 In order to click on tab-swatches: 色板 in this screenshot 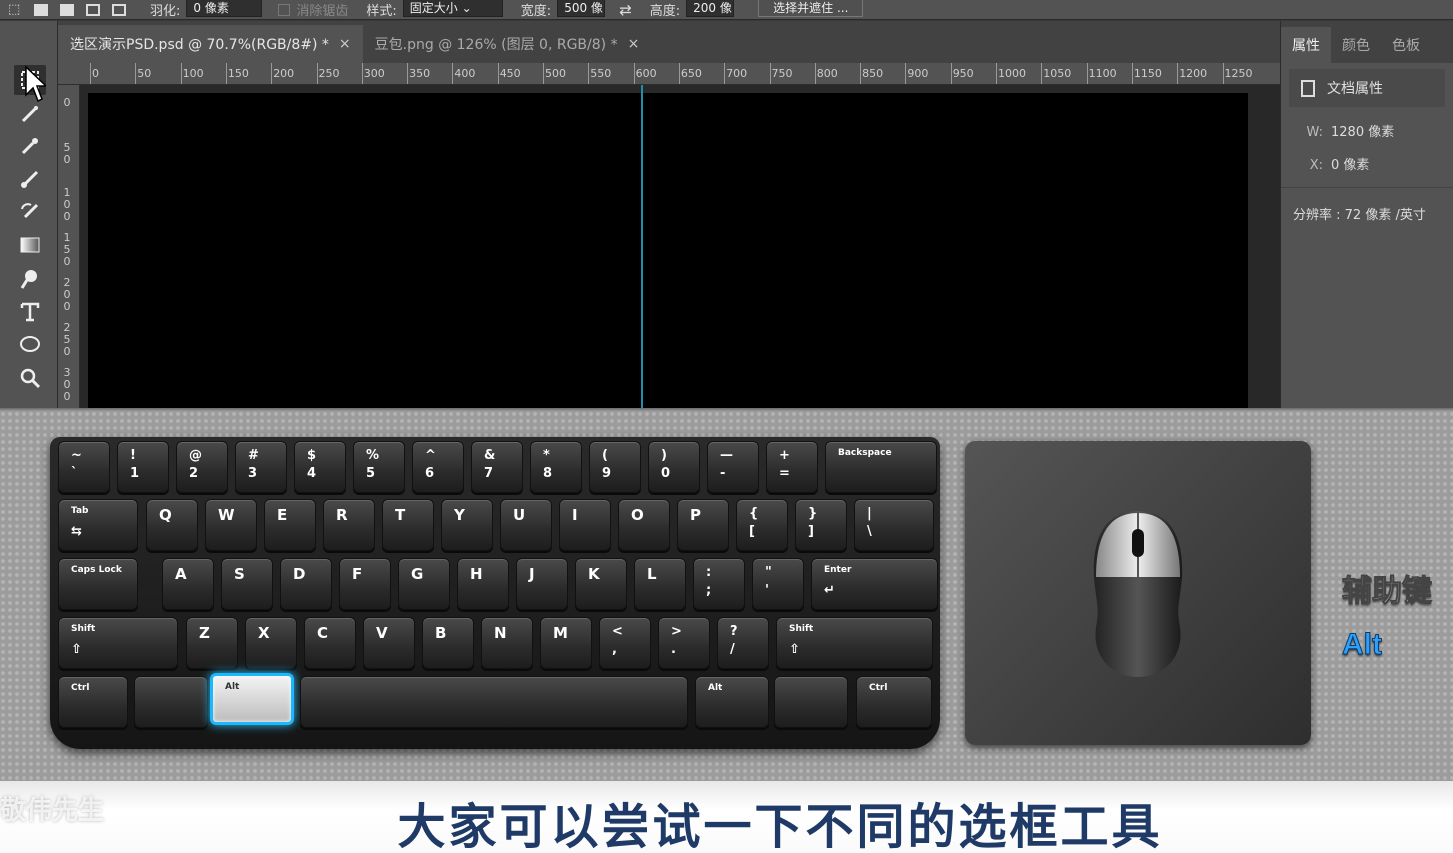, I will do `click(1406, 45)`.